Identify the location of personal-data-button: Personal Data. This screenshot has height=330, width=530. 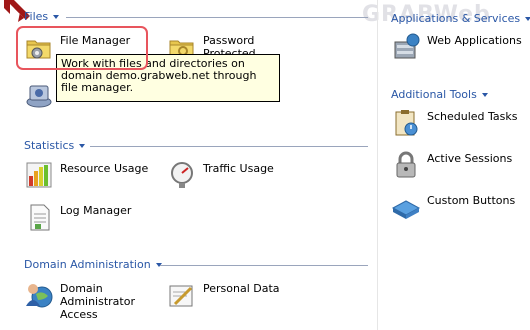
(223, 295).